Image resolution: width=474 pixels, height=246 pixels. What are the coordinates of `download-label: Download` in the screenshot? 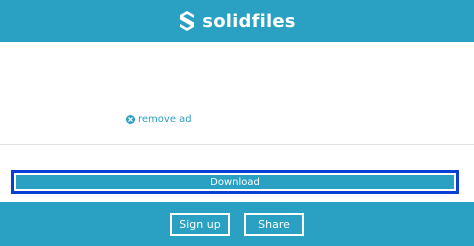 It's located at (235, 182).